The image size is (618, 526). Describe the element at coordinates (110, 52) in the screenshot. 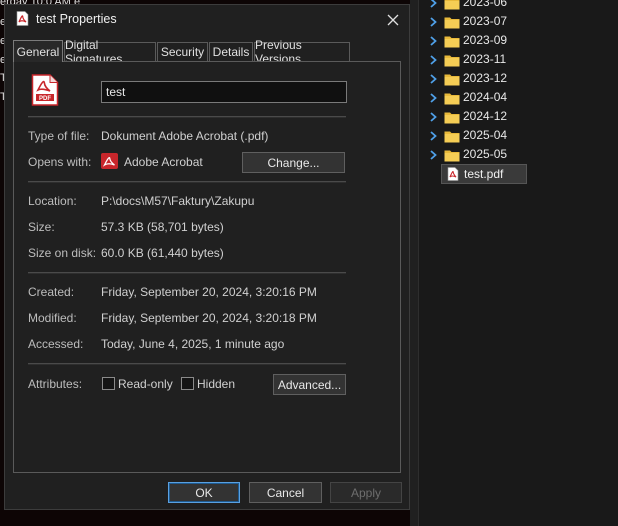

I see `tab-digital-signatures: Digital Signatures` at that location.